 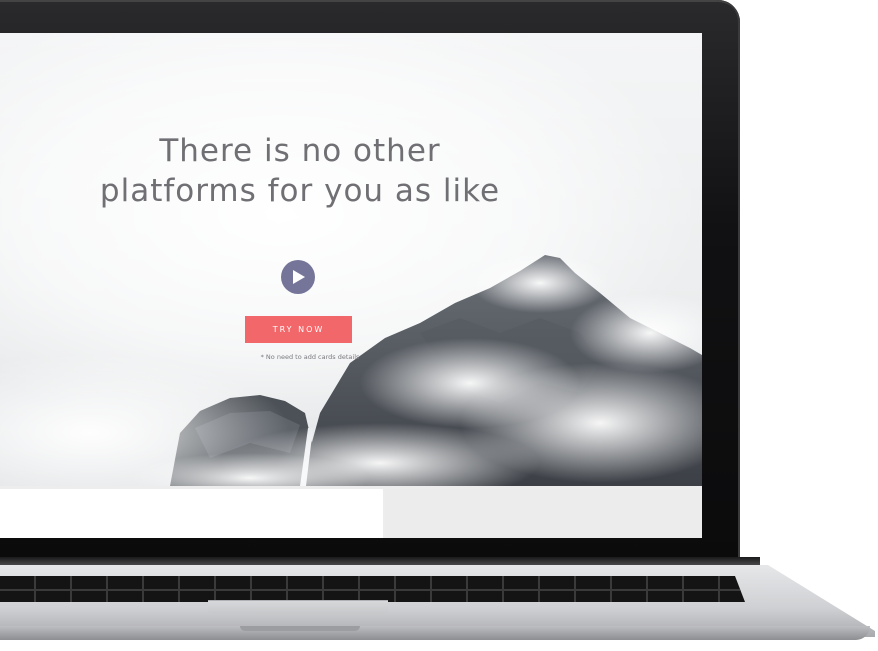 I want to click on hero-headline-line1: There is no other, so click(x=300, y=151).